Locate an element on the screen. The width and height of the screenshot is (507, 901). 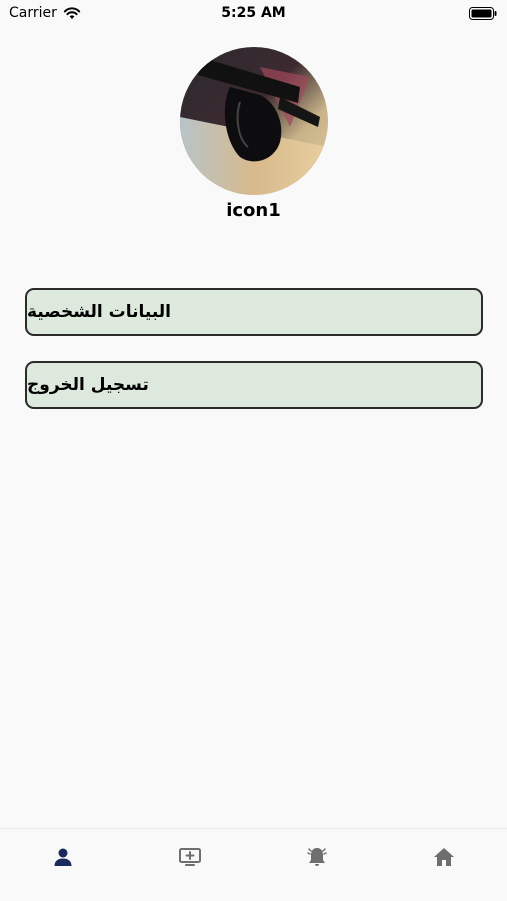
home-icon is located at coordinates (443, 857).